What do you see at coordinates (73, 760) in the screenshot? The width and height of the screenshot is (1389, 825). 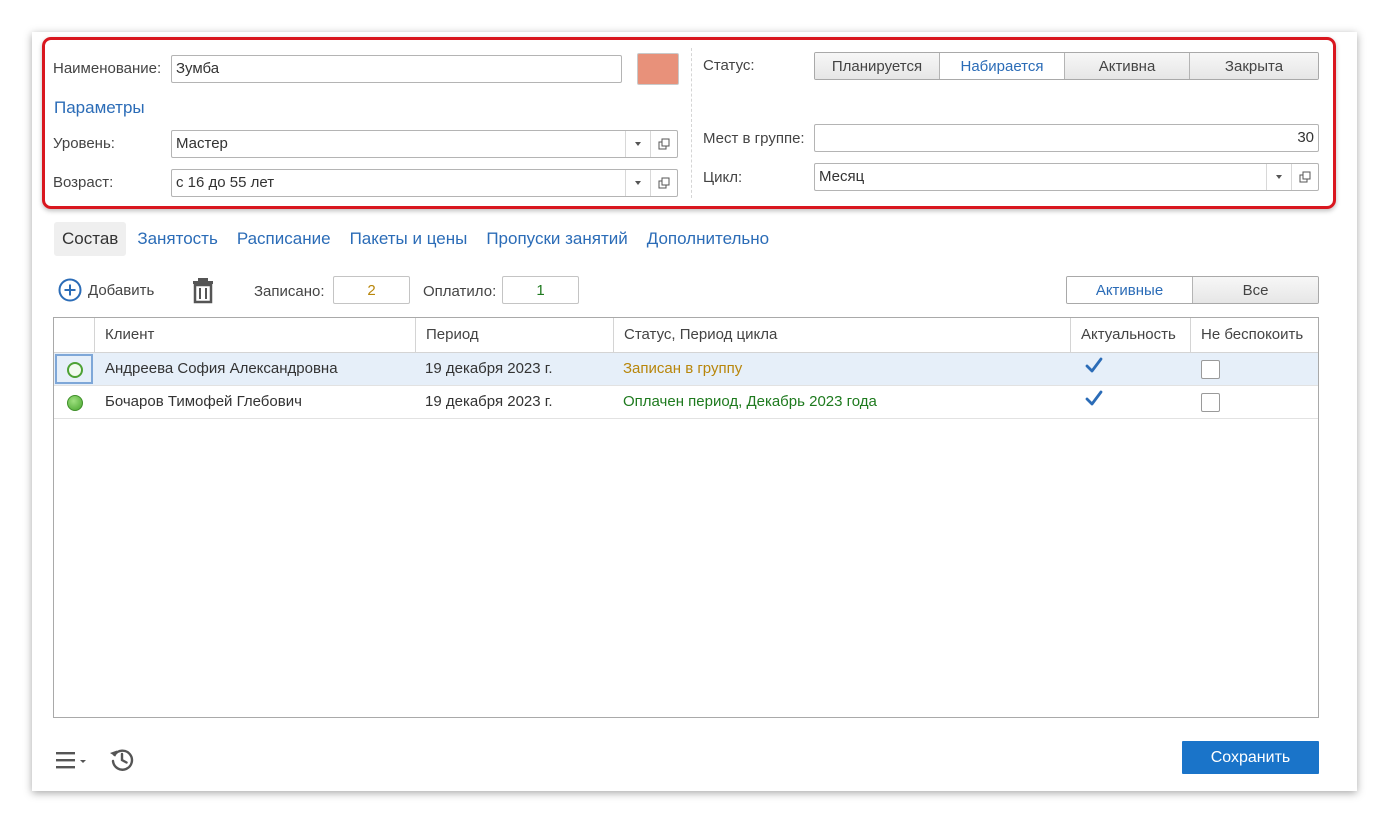 I see `hamburger-menu-icon` at bounding box center [73, 760].